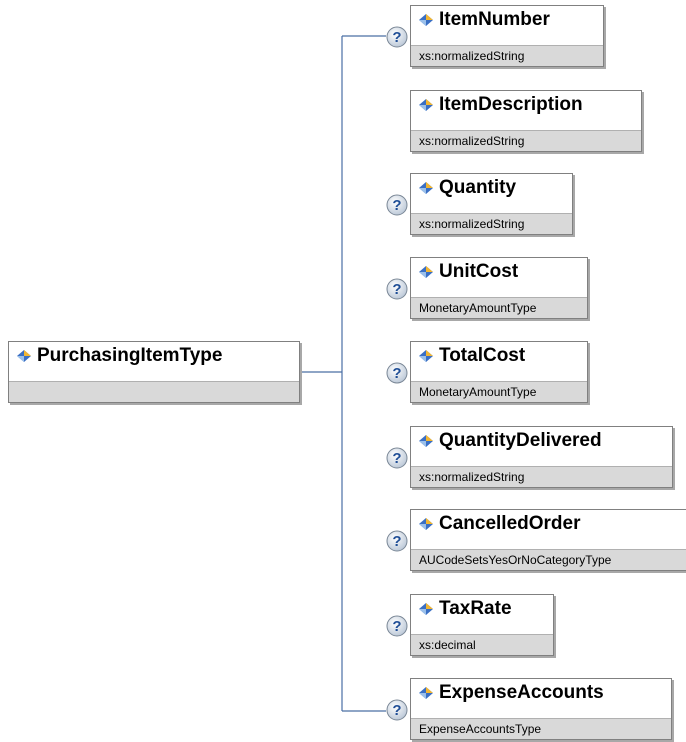 This screenshot has width=686, height=742. Describe the element at coordinates (499, 372) in the screenshot. I see `child-element-box: TotalCost MonetaryAmountType` at that location.